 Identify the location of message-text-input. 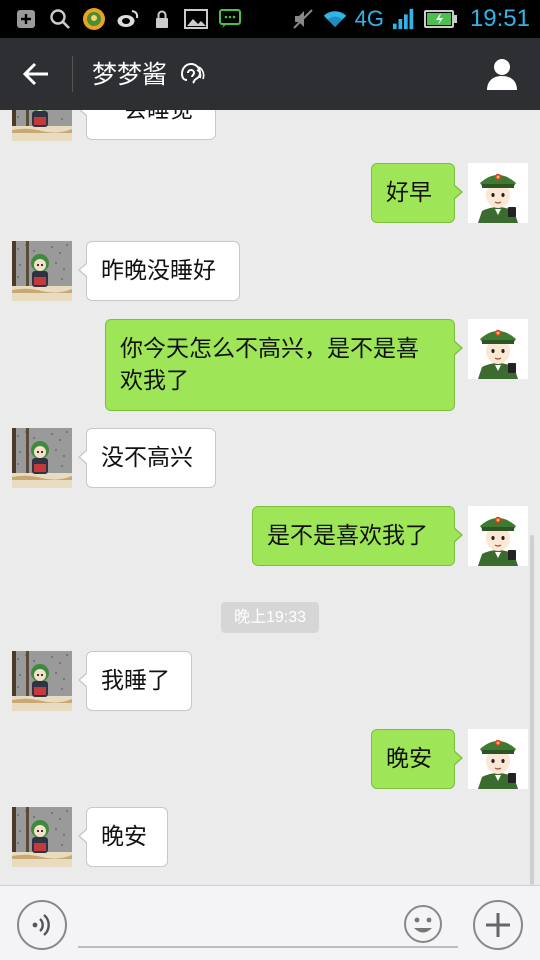
(268, 924).